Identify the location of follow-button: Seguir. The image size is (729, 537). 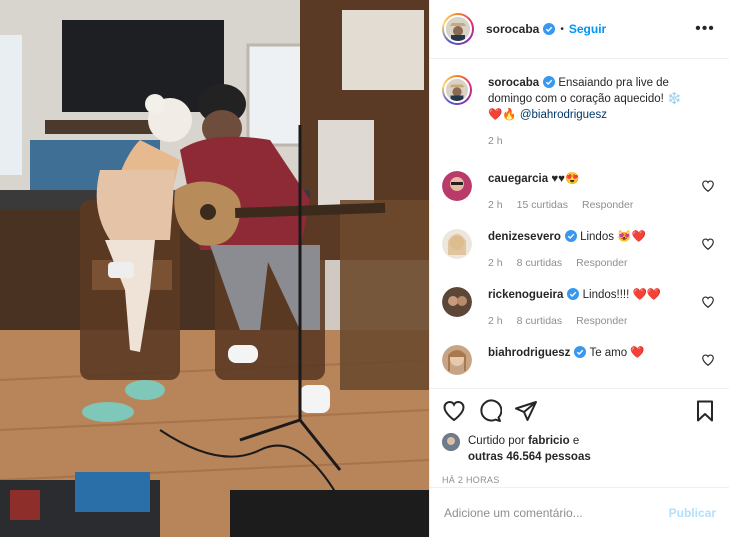
(587, 29).